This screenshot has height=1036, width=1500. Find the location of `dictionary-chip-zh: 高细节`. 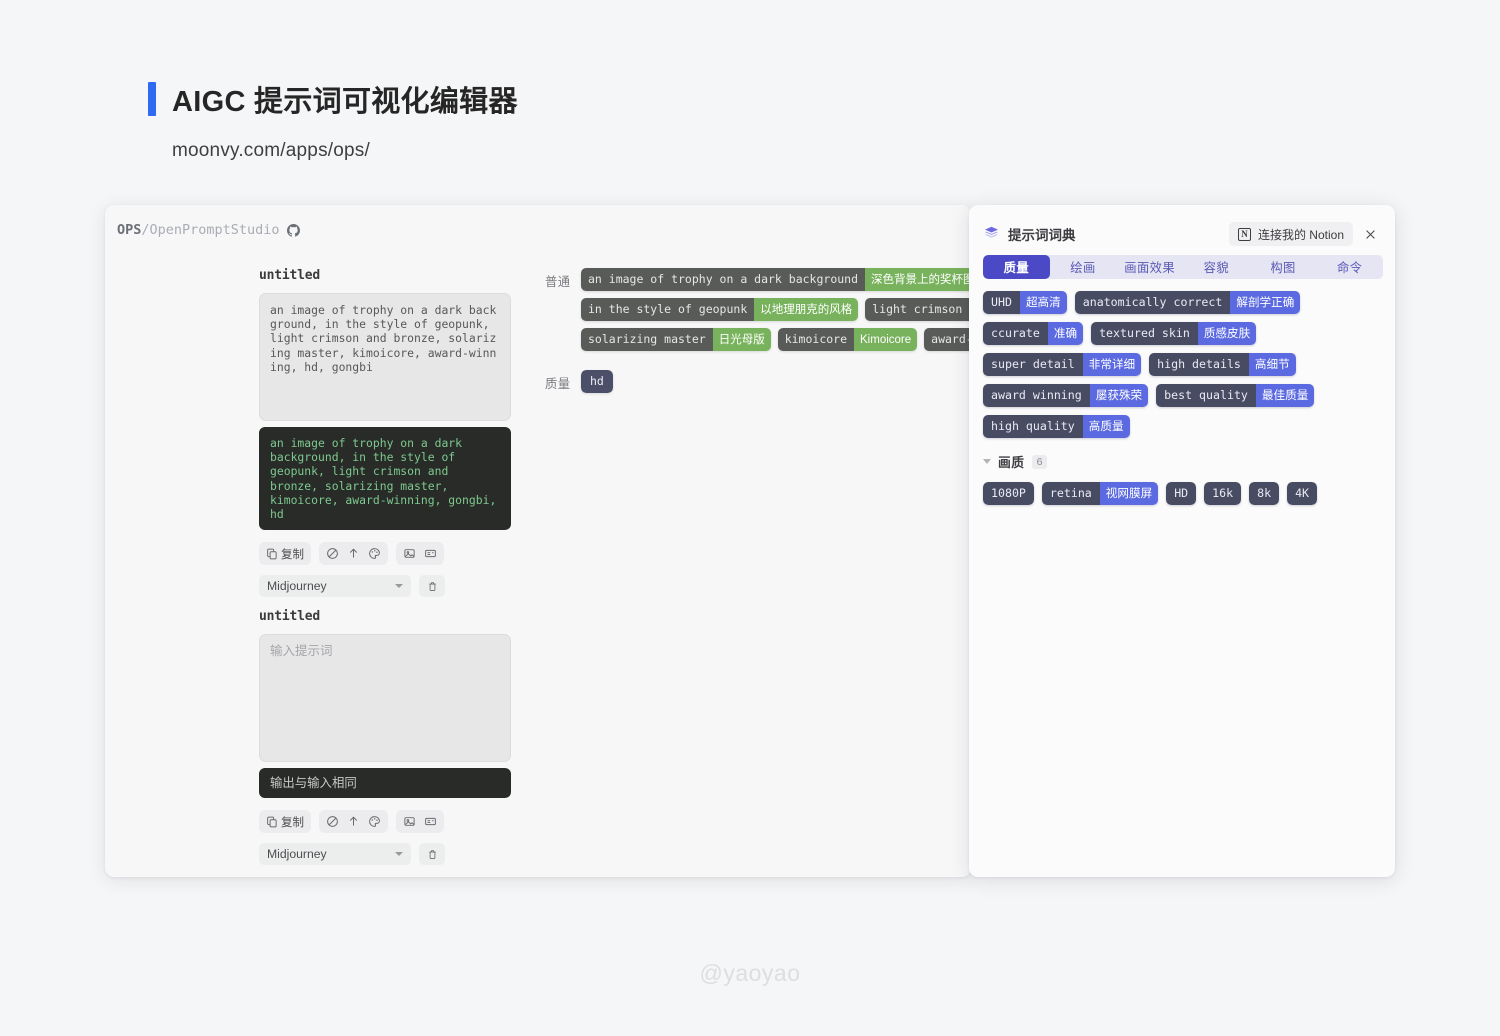

dictionary-chip-zh: 高细节 is located at coordinates (1272, 364).